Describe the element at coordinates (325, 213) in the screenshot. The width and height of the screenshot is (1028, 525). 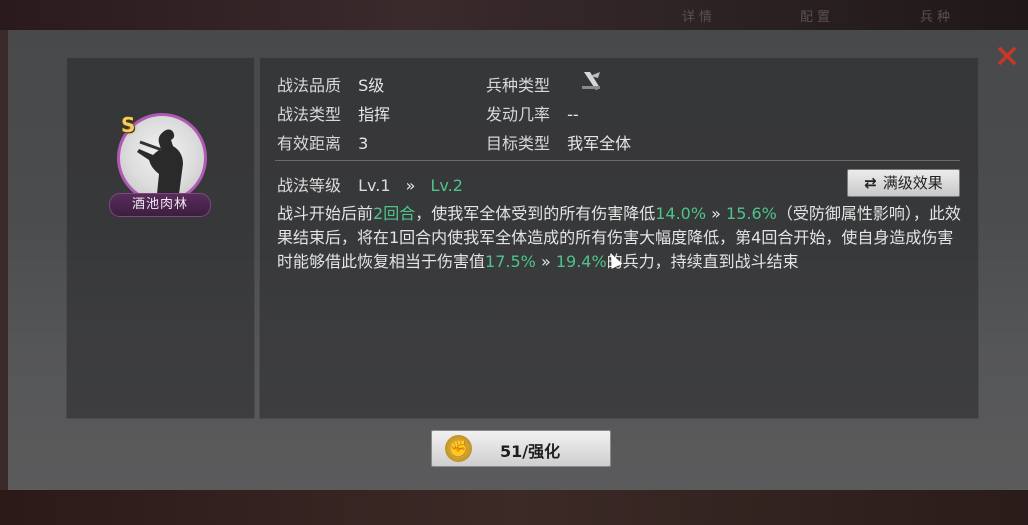
I see `desc-text: 战斗开始后前` at that location.